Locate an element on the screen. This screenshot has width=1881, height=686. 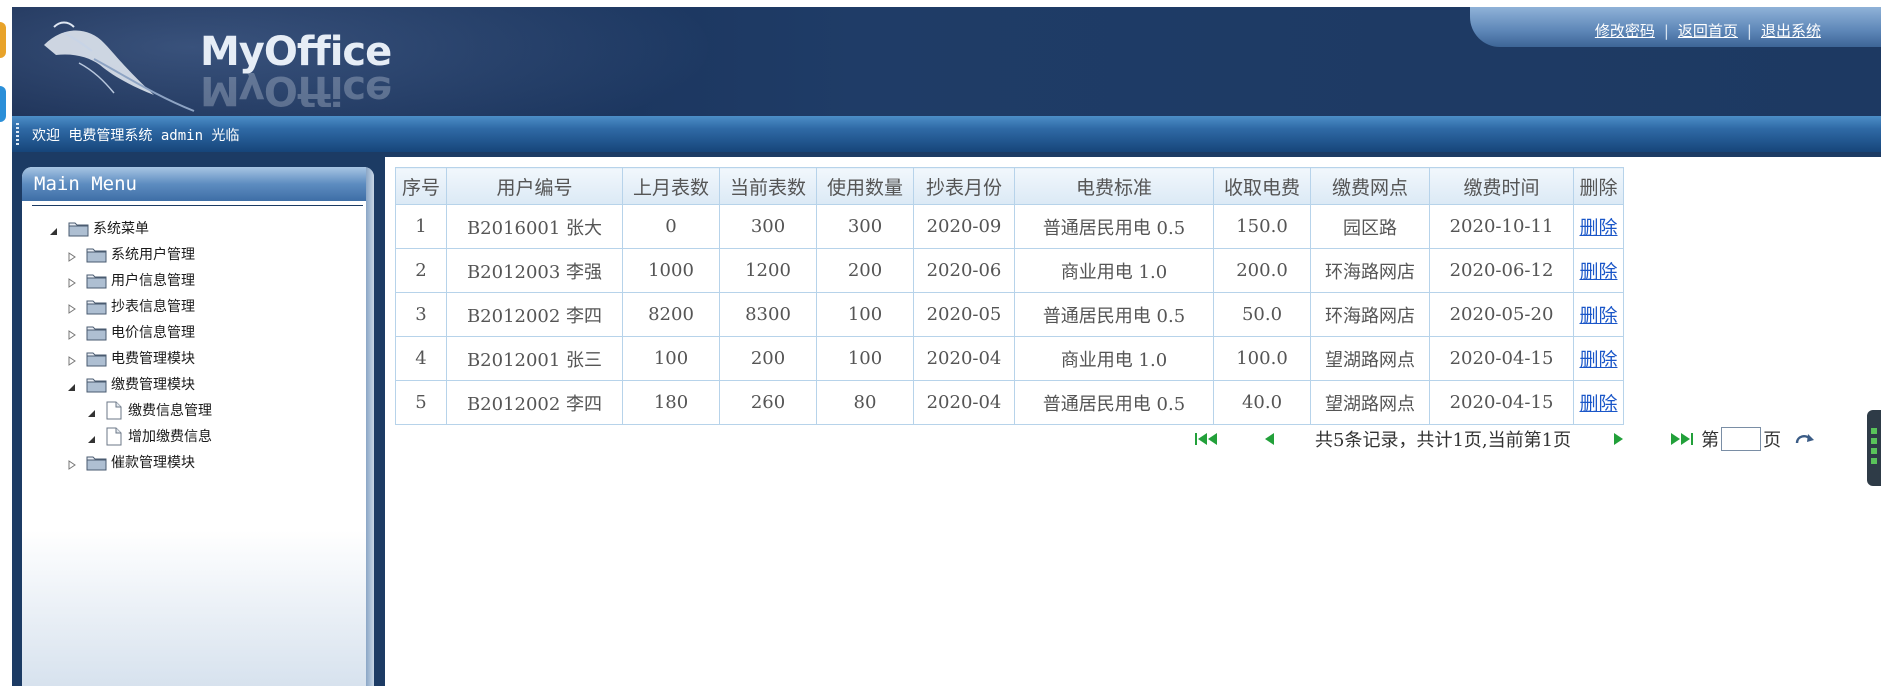
table-cell: 4 is located at coordinates (421, 358).